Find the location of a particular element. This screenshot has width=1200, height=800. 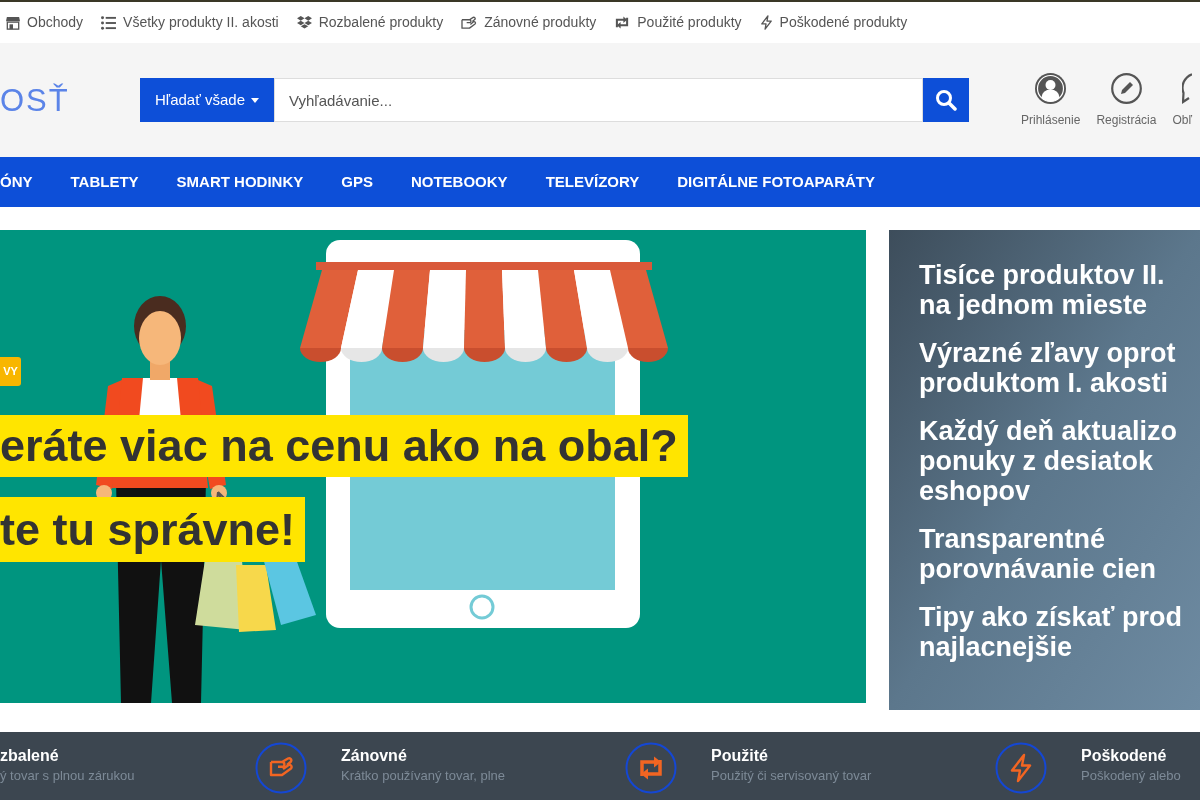

search-scope-dropdown: Hľadať všade is located at coordinates (207, 100).